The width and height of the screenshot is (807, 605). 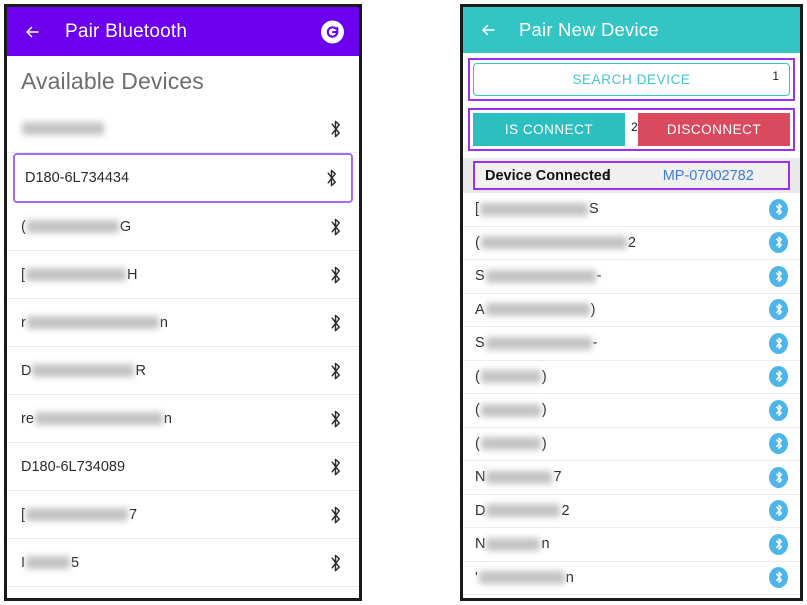 I want to click on device-name: I5, so click(x=50, y=562).